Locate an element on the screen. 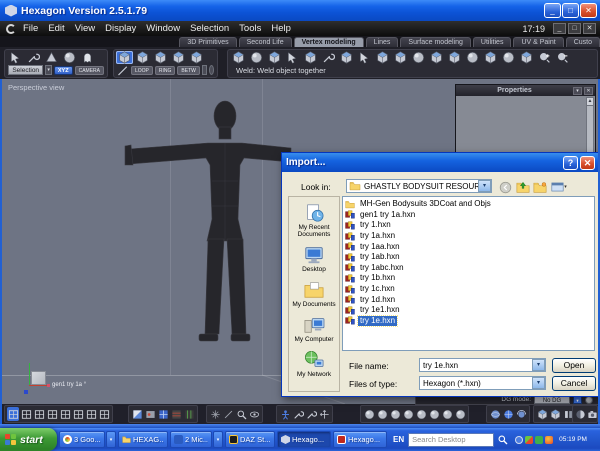 The height and width of the screenshot is (451, 600). tray-messenger-icon is located at coordinates (539, 439).